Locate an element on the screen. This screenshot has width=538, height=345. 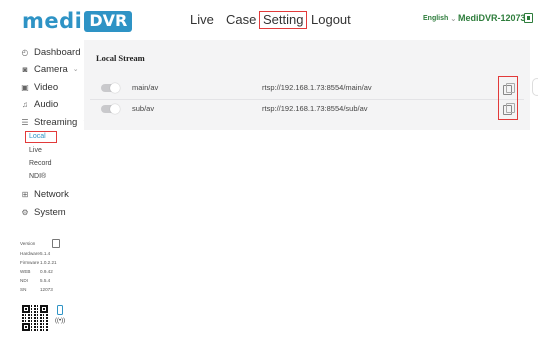
sidebar-item-network: ⊞ Network is located at coordinates (44, 194).